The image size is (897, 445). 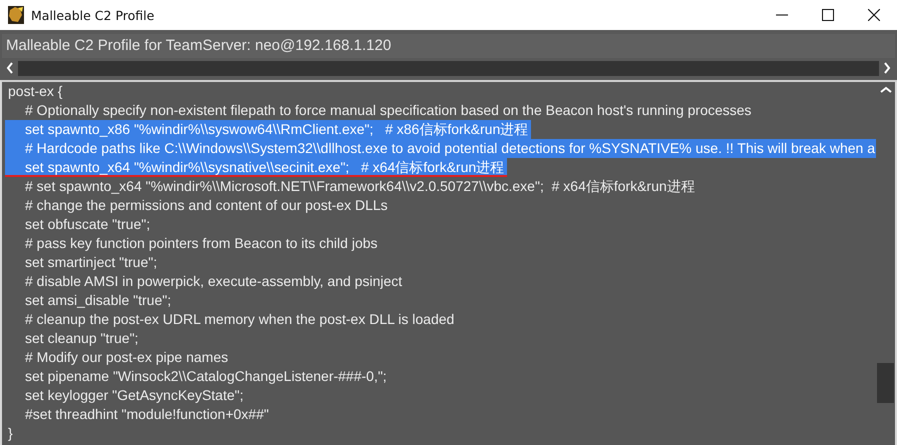 I want to click on code-line: # cleanup the post-ex UDRL memory when the post-ex DLL is loaded, so click(x=240, y=319).